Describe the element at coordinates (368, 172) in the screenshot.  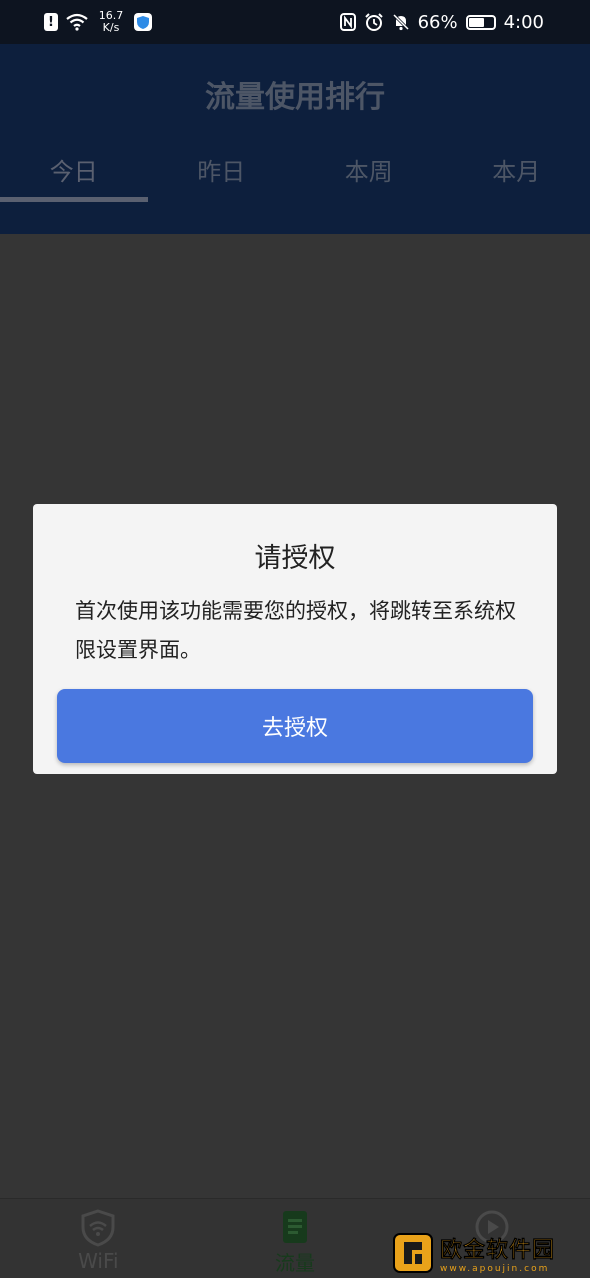
I see `tab-this-week-label: 本周` at that location.